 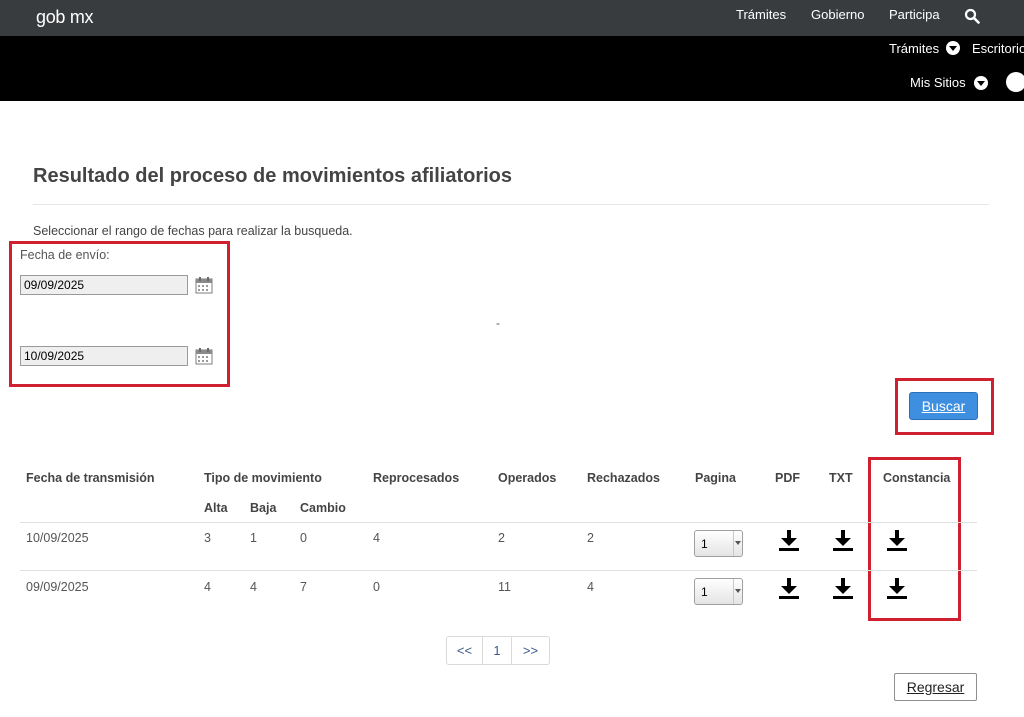 What do you see at coordinates (207, 587) in the screenshot?
I see `cell-alta: 4` at bounding box center [207, 587].